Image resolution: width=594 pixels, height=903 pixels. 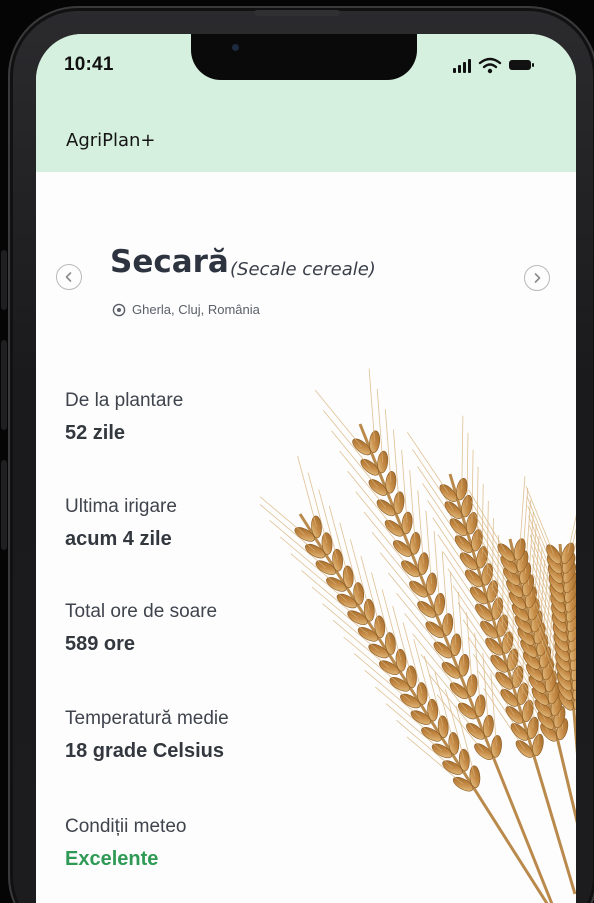 I want to click on phone-notch, so click(x=304, y=57).